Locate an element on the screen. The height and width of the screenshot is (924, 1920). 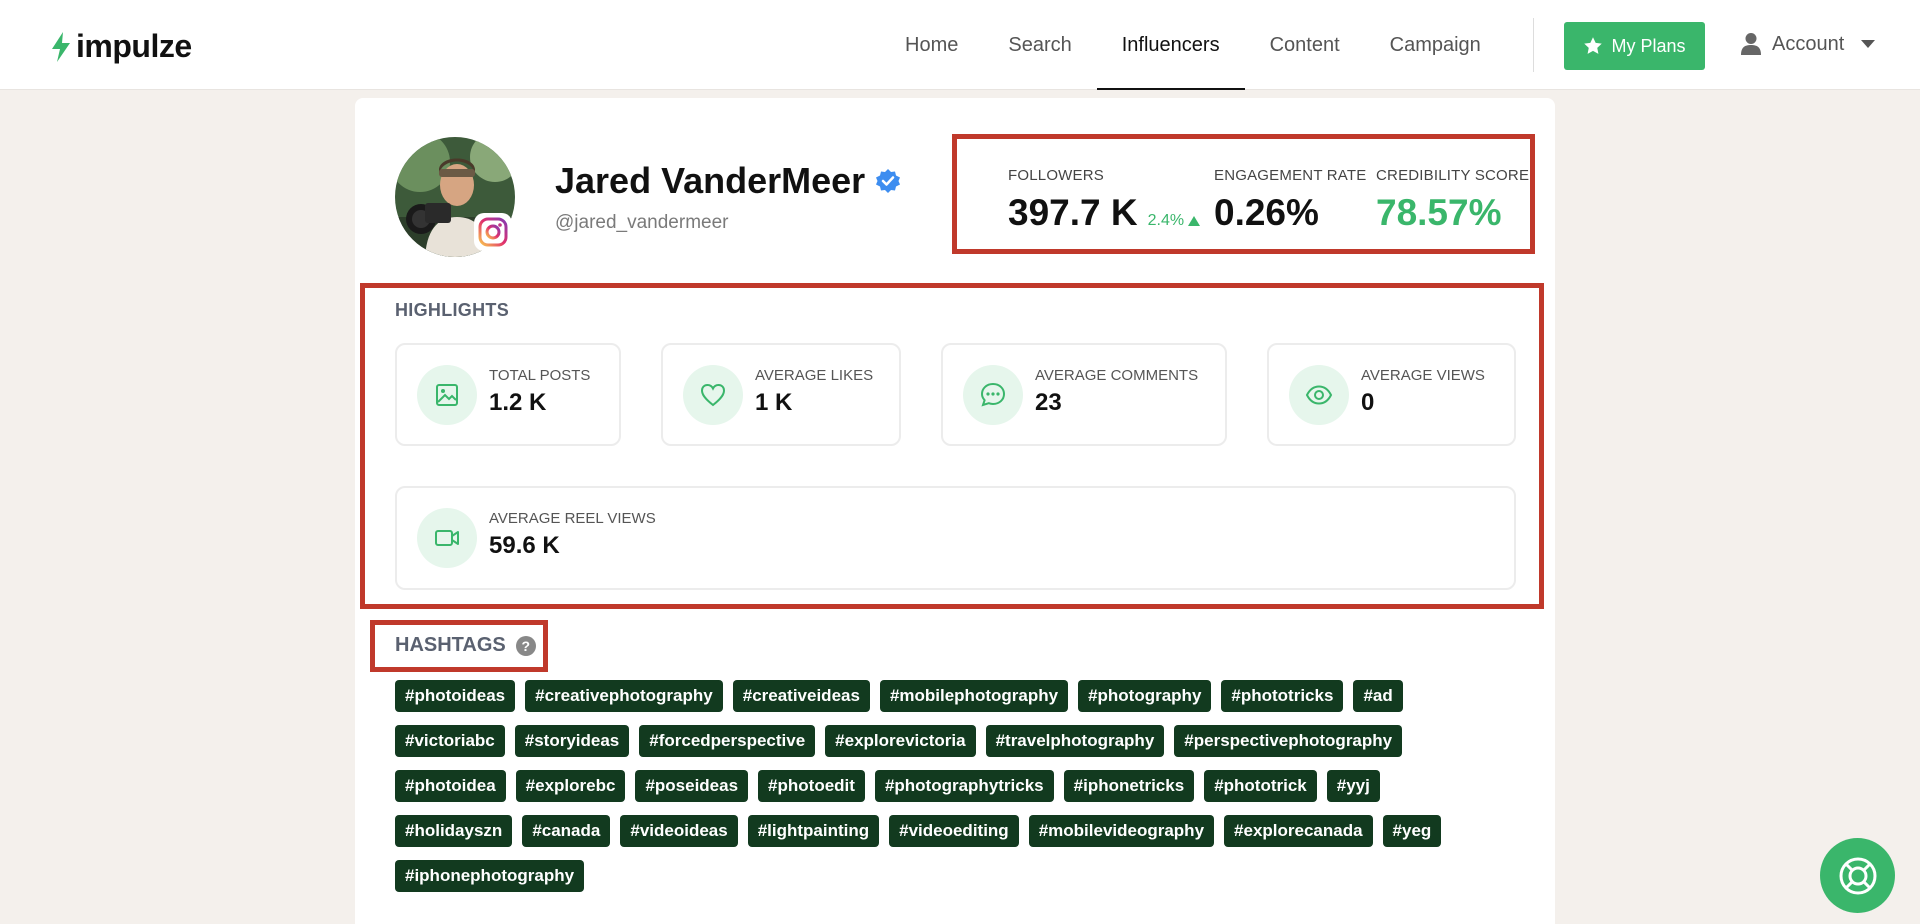
nav-search: Search is located at coordinates (1039, 45).